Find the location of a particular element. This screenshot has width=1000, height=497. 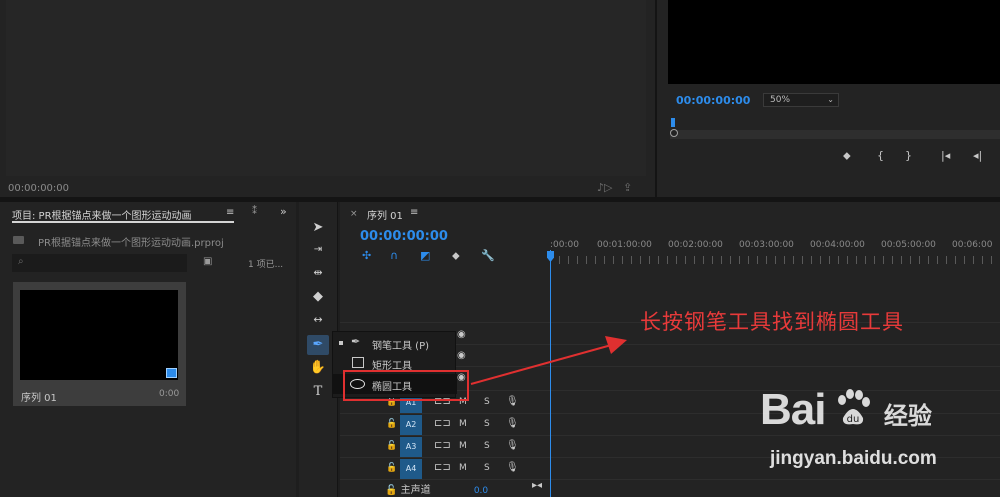

overflow-chevrons-icon: » is located at coordinates (283, 211).